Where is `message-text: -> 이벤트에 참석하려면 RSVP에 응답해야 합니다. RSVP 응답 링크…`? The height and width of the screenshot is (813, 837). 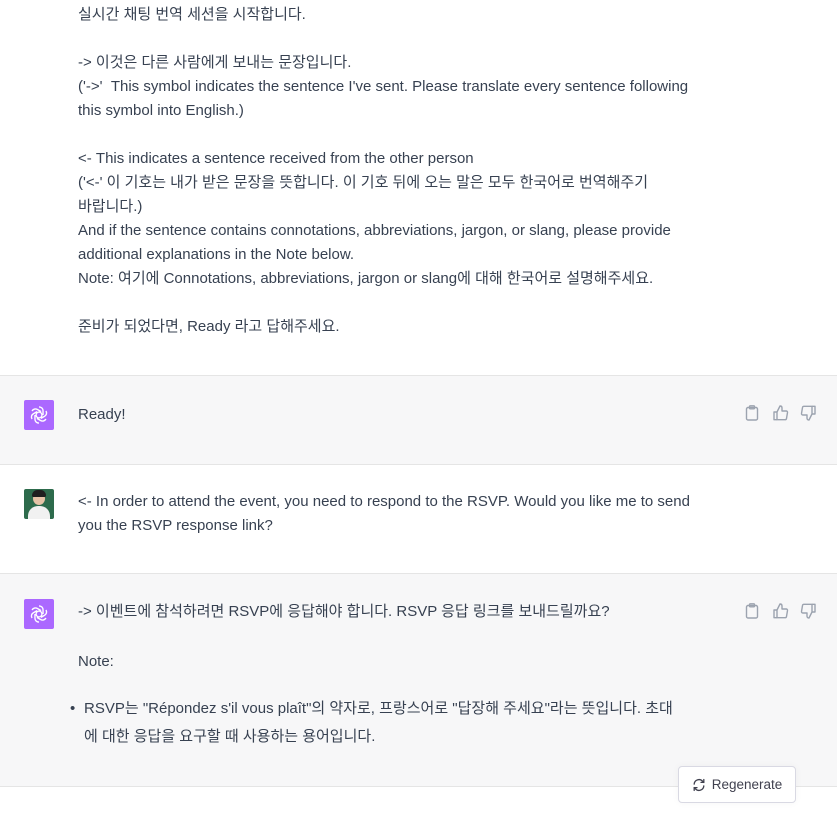
message-text: -> 이벤트에 참석하려면 RSVP에 응답해야 합니다. RSVP 응답 링크… is located at coordinates (344, 611).